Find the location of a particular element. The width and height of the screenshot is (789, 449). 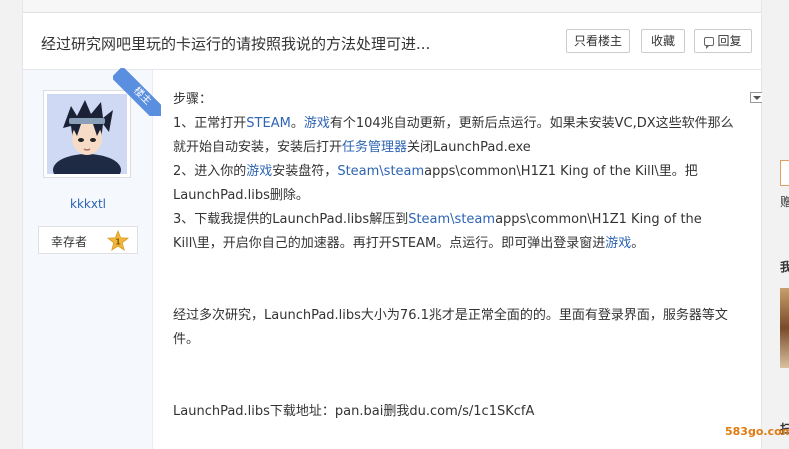

level-star-icon: 1 is located at coordinates (118, 240).